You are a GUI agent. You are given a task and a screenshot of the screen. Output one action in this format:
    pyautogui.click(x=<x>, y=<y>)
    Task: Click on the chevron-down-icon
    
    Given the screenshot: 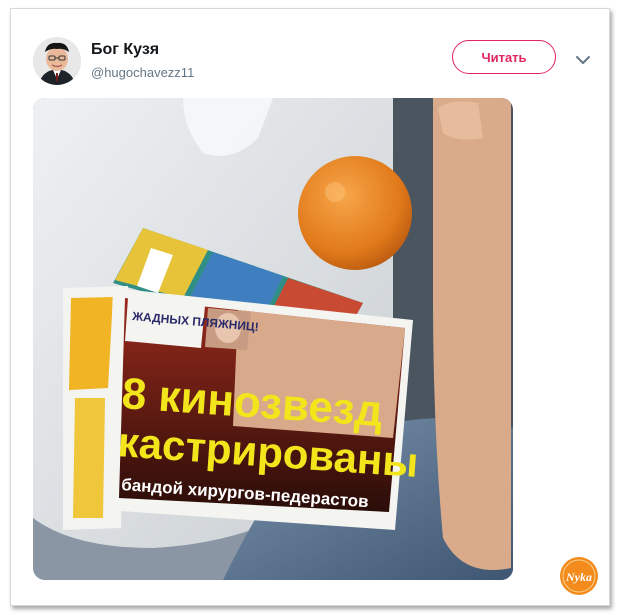 What is the action you would take?
    pyautogui.click(x=583, y=59)
    